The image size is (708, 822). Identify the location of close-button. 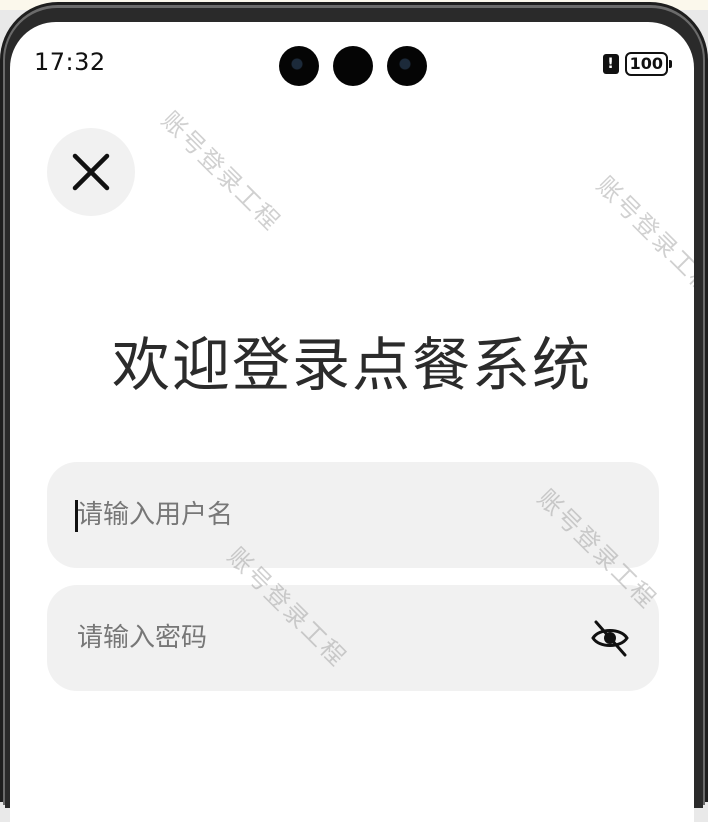
(91, 172).